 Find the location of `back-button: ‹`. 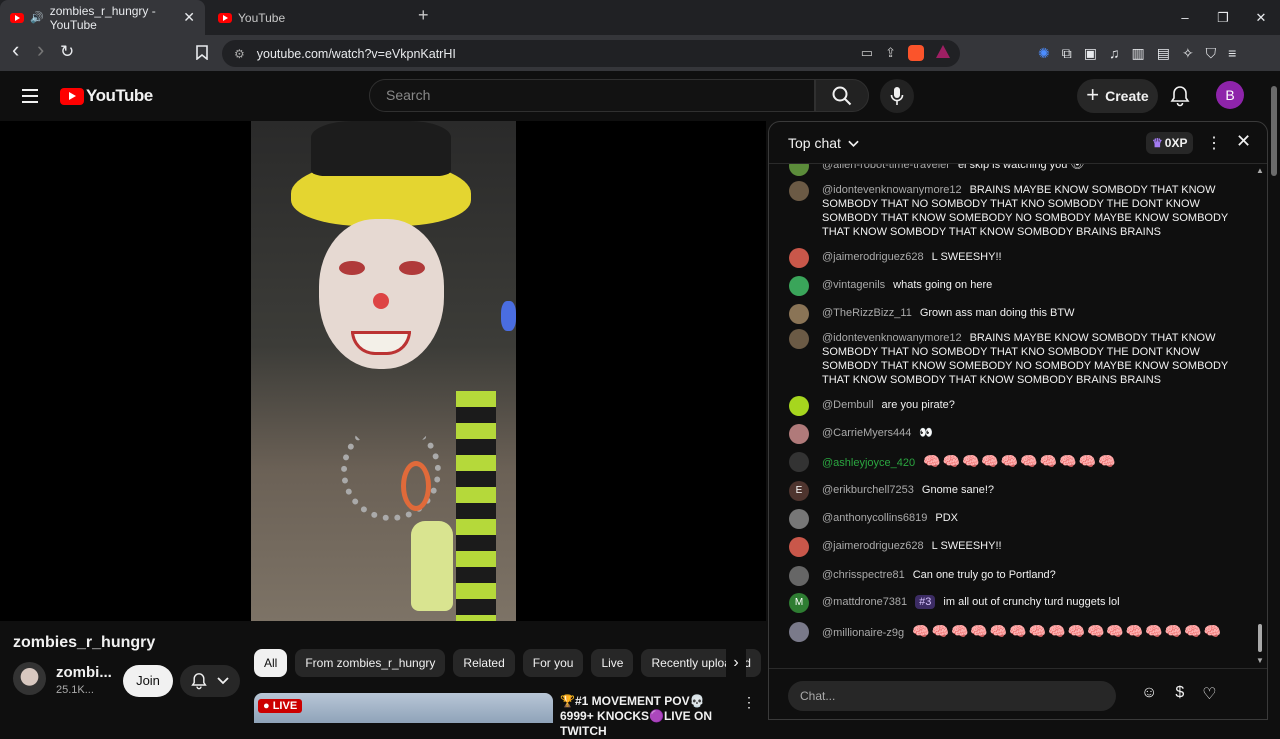

back-button: ‹ is located at coordinates (15, 50).